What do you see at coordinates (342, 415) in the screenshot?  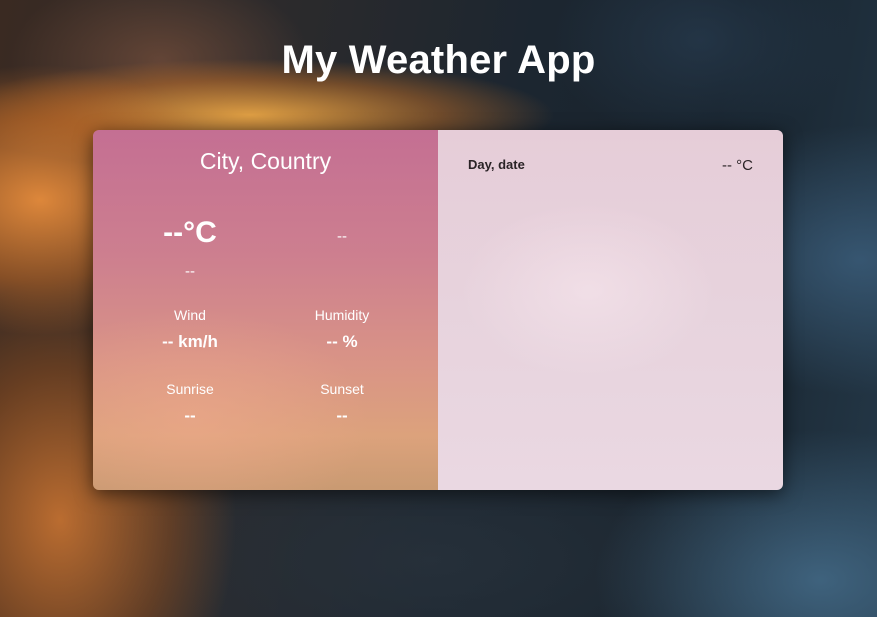 I see `sunset-value: --` at bounding box center [342, 415].